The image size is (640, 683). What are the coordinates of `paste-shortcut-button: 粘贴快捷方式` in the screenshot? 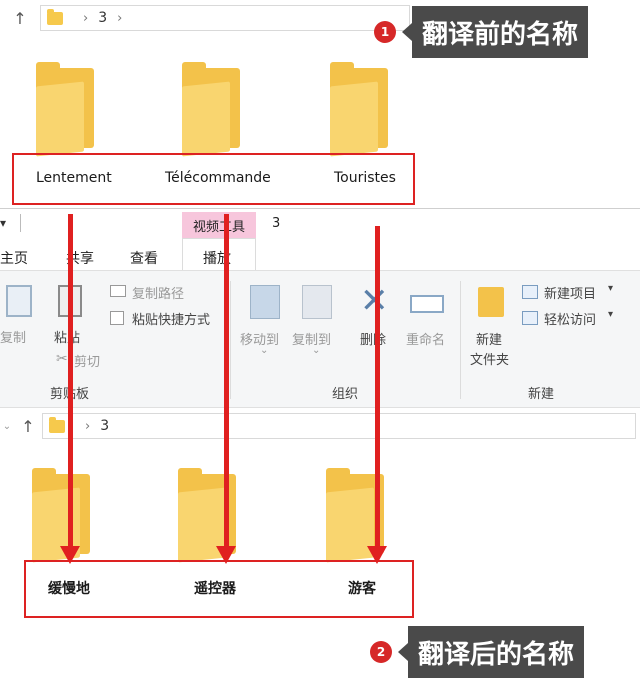 It's located at (171, 318).